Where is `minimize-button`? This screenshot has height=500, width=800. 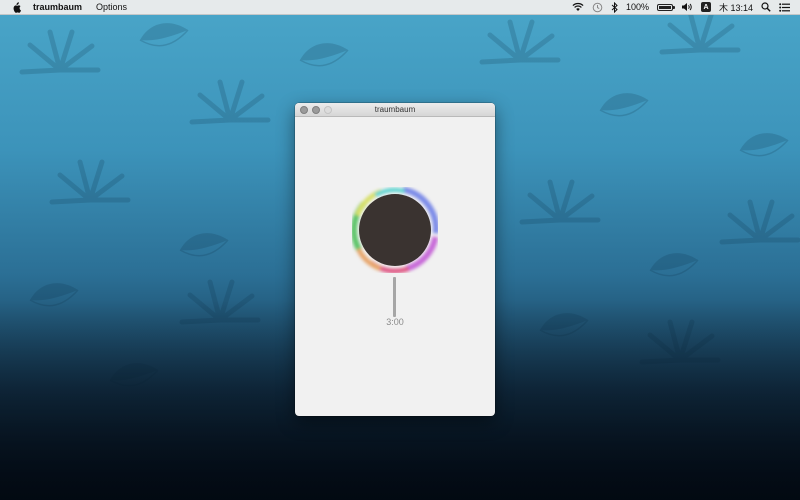
minimize-button is located at coordinates (316, 109).